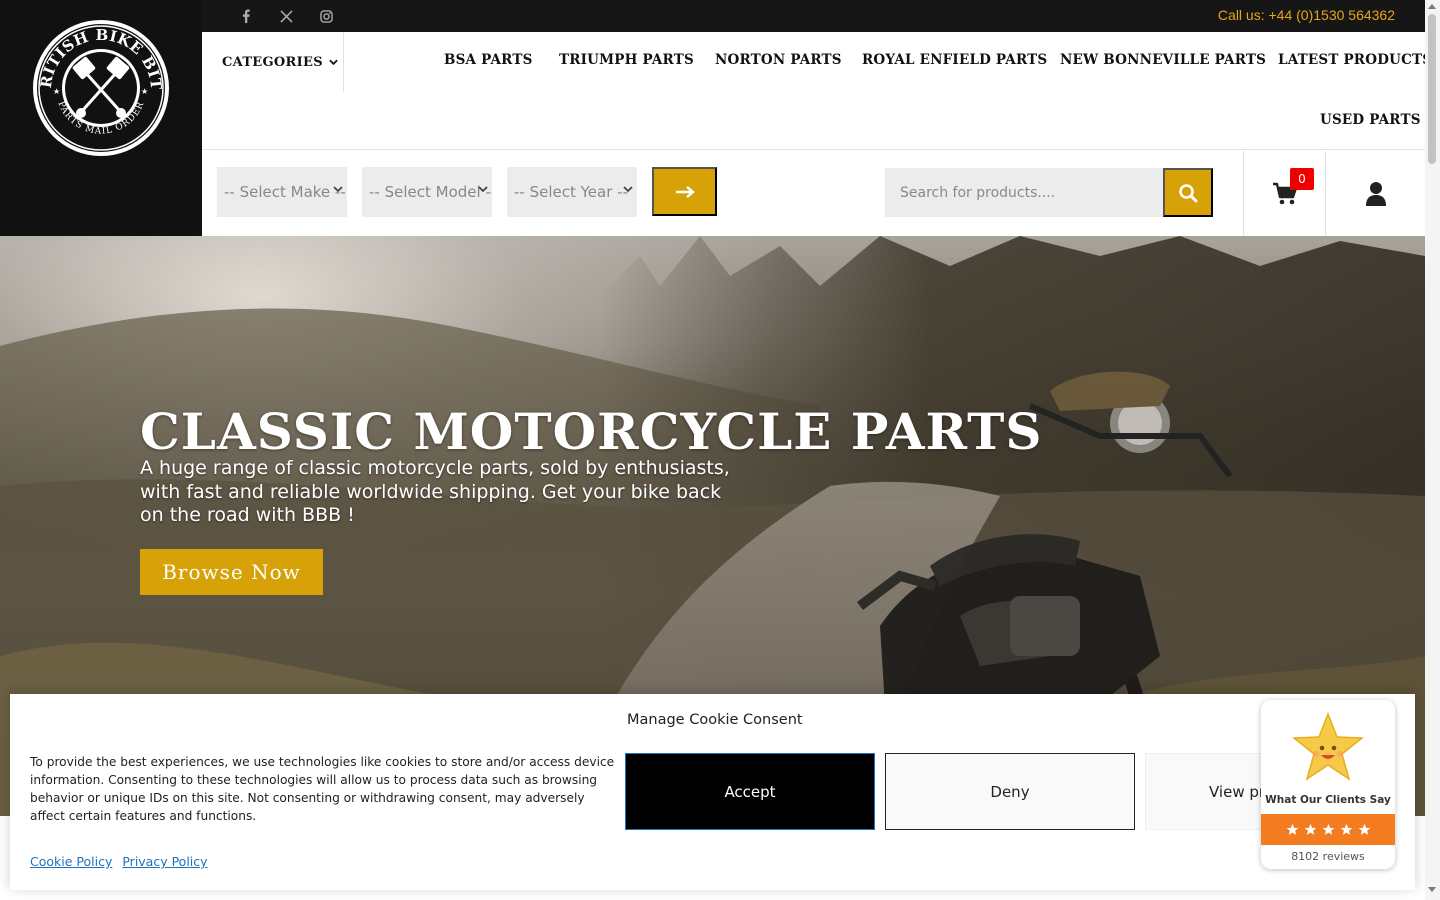 Image resolution: width=1440 pixels, height=900 pixels. Describe the element at coordinates (1432, 450) in the screenshot. I see `page-scrollbar` at that location.